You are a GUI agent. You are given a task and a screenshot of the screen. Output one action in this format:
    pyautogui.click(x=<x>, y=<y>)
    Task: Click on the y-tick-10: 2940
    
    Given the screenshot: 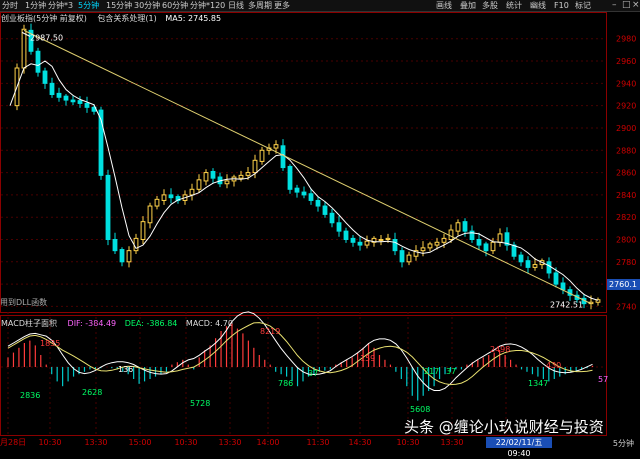 What is the action you would take?
    pyautogui.click(x=626, y=83)
    